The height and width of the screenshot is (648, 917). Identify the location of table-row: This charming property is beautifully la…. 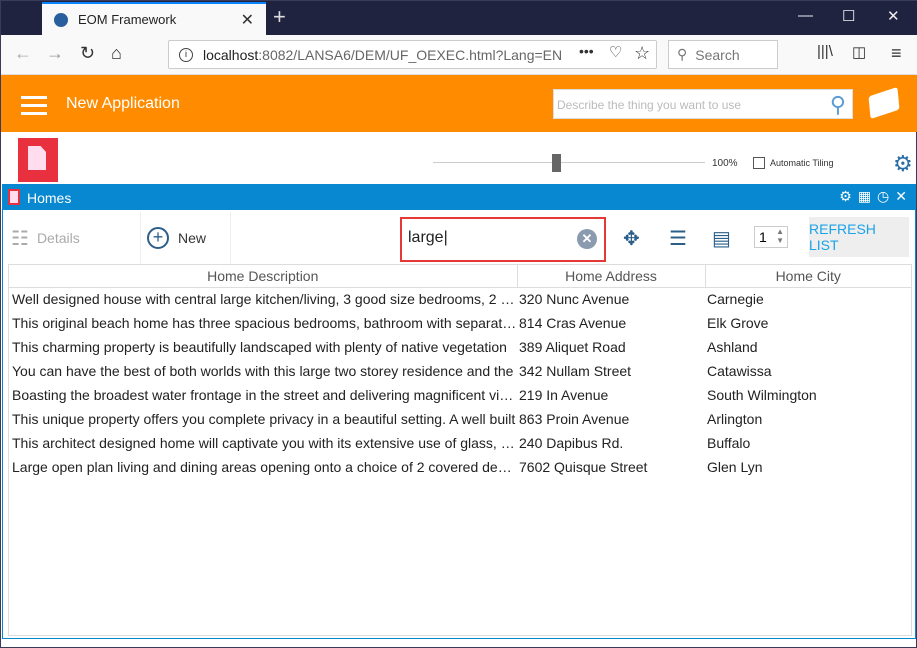
(460, 347).